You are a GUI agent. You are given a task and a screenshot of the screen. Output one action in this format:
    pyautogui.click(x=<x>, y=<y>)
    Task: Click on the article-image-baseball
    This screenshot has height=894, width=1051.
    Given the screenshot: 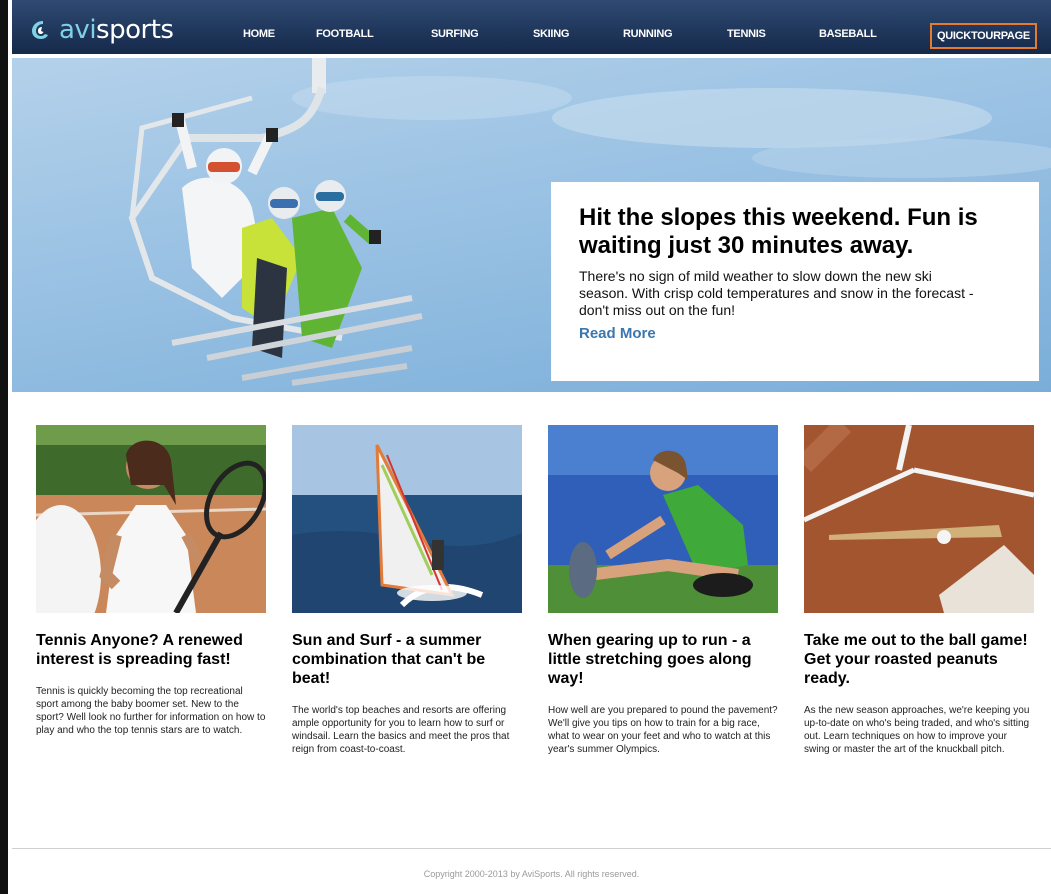 What is the action you would take?
    pyautogui.click(x=919, y=519)
    